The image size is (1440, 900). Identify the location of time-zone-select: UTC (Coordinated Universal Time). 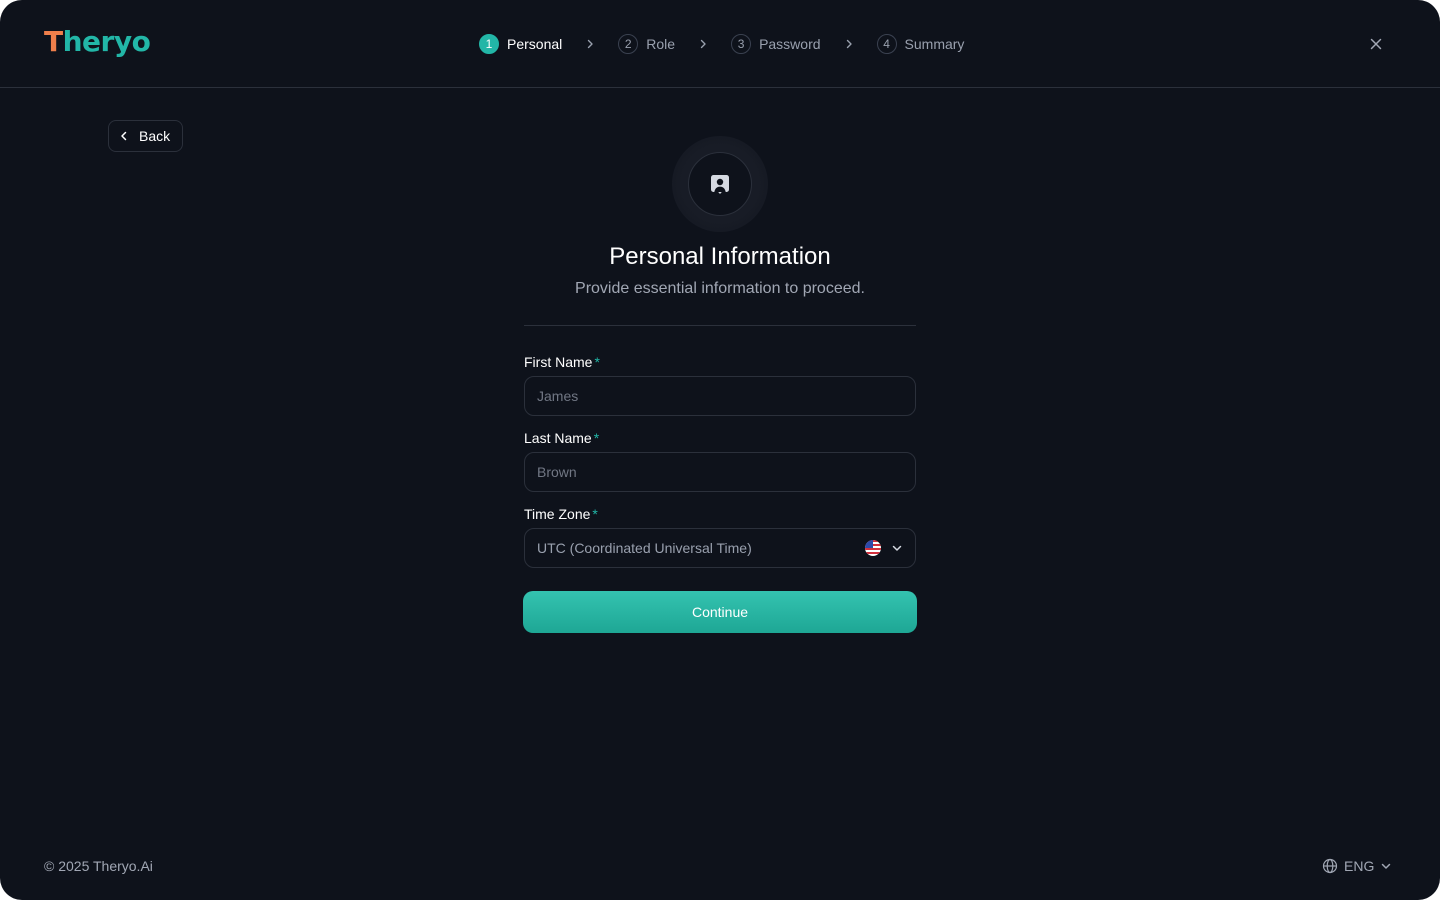
(720, 548).